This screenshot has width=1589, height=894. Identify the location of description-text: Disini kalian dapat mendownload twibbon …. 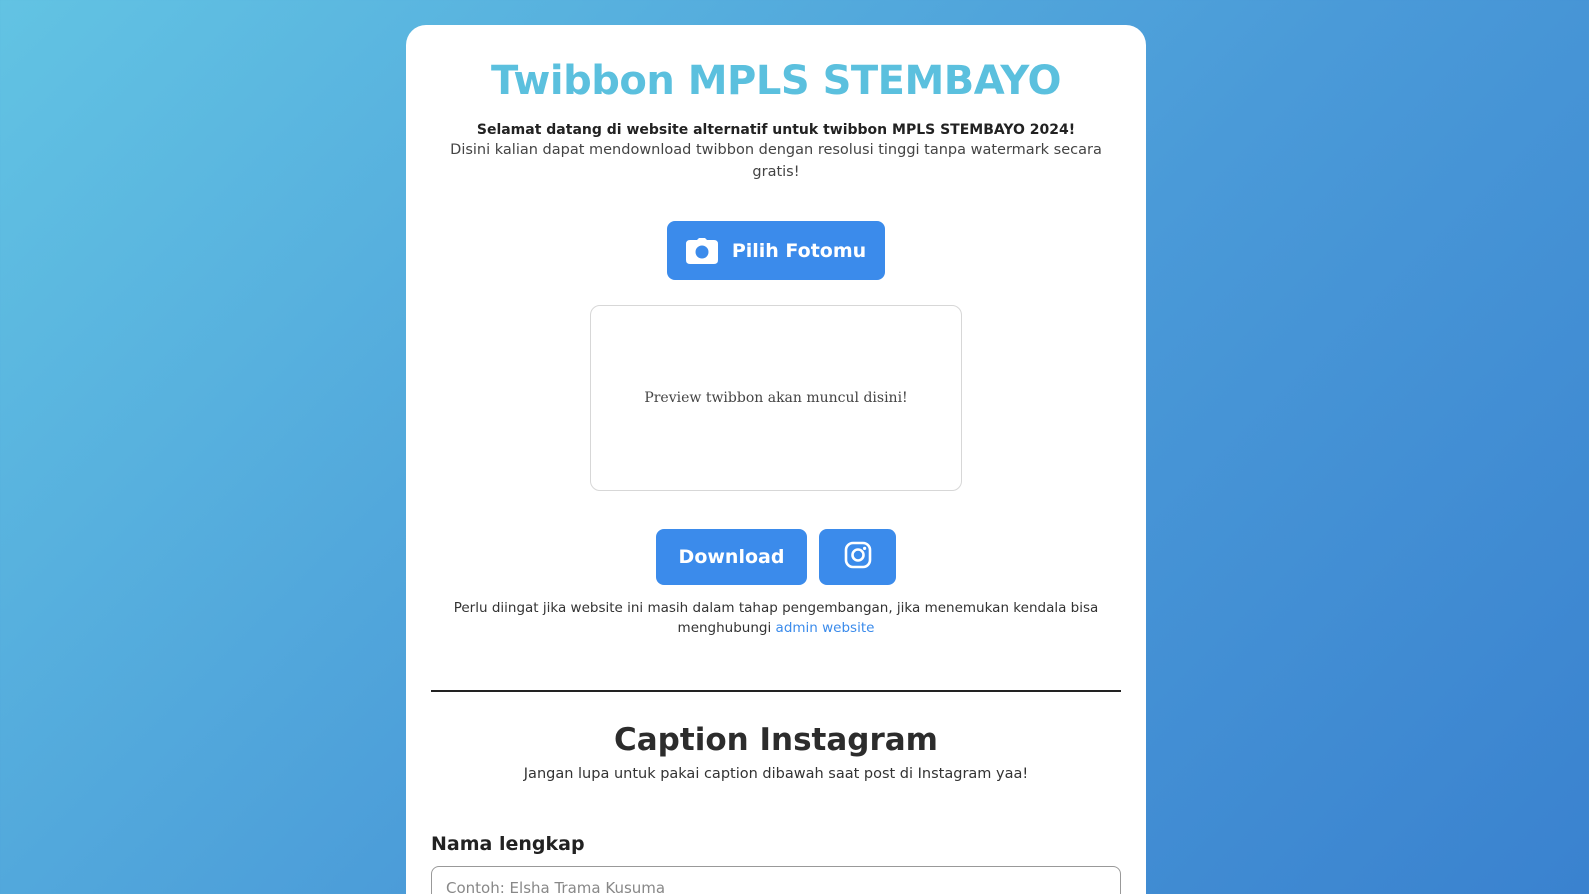
(776, 161).